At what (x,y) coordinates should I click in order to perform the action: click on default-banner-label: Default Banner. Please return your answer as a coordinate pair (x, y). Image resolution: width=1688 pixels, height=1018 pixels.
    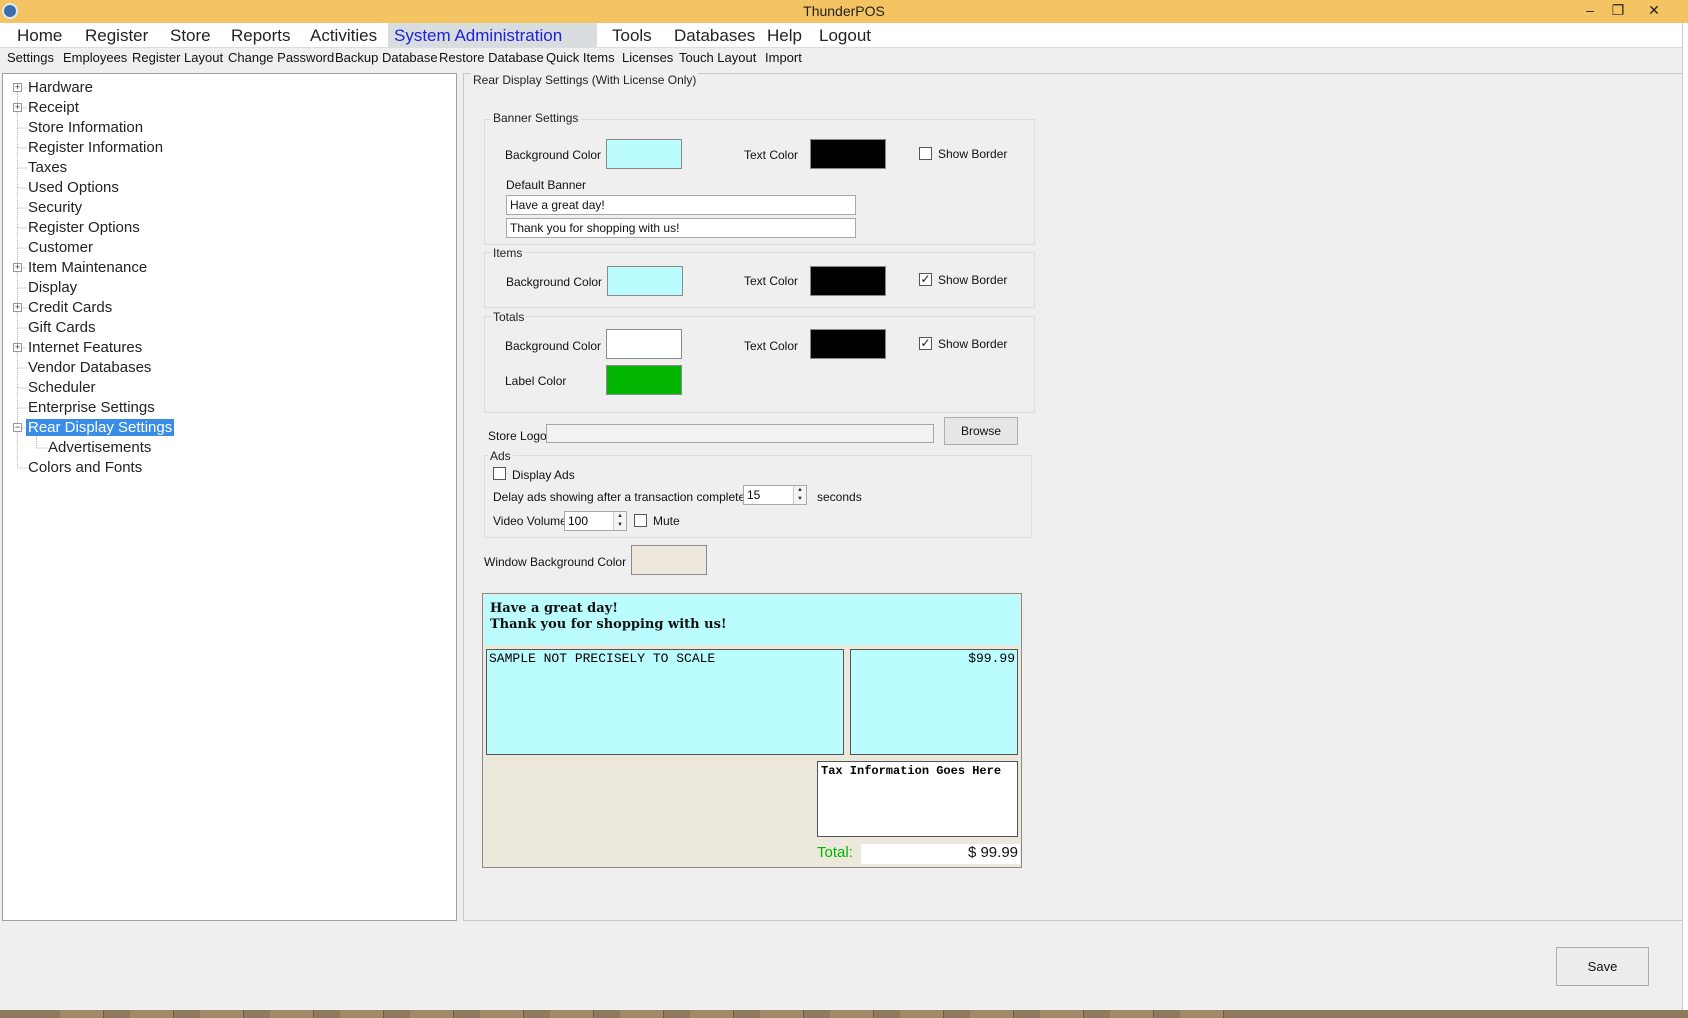
    Looking at the image, I should click on (546, 185).